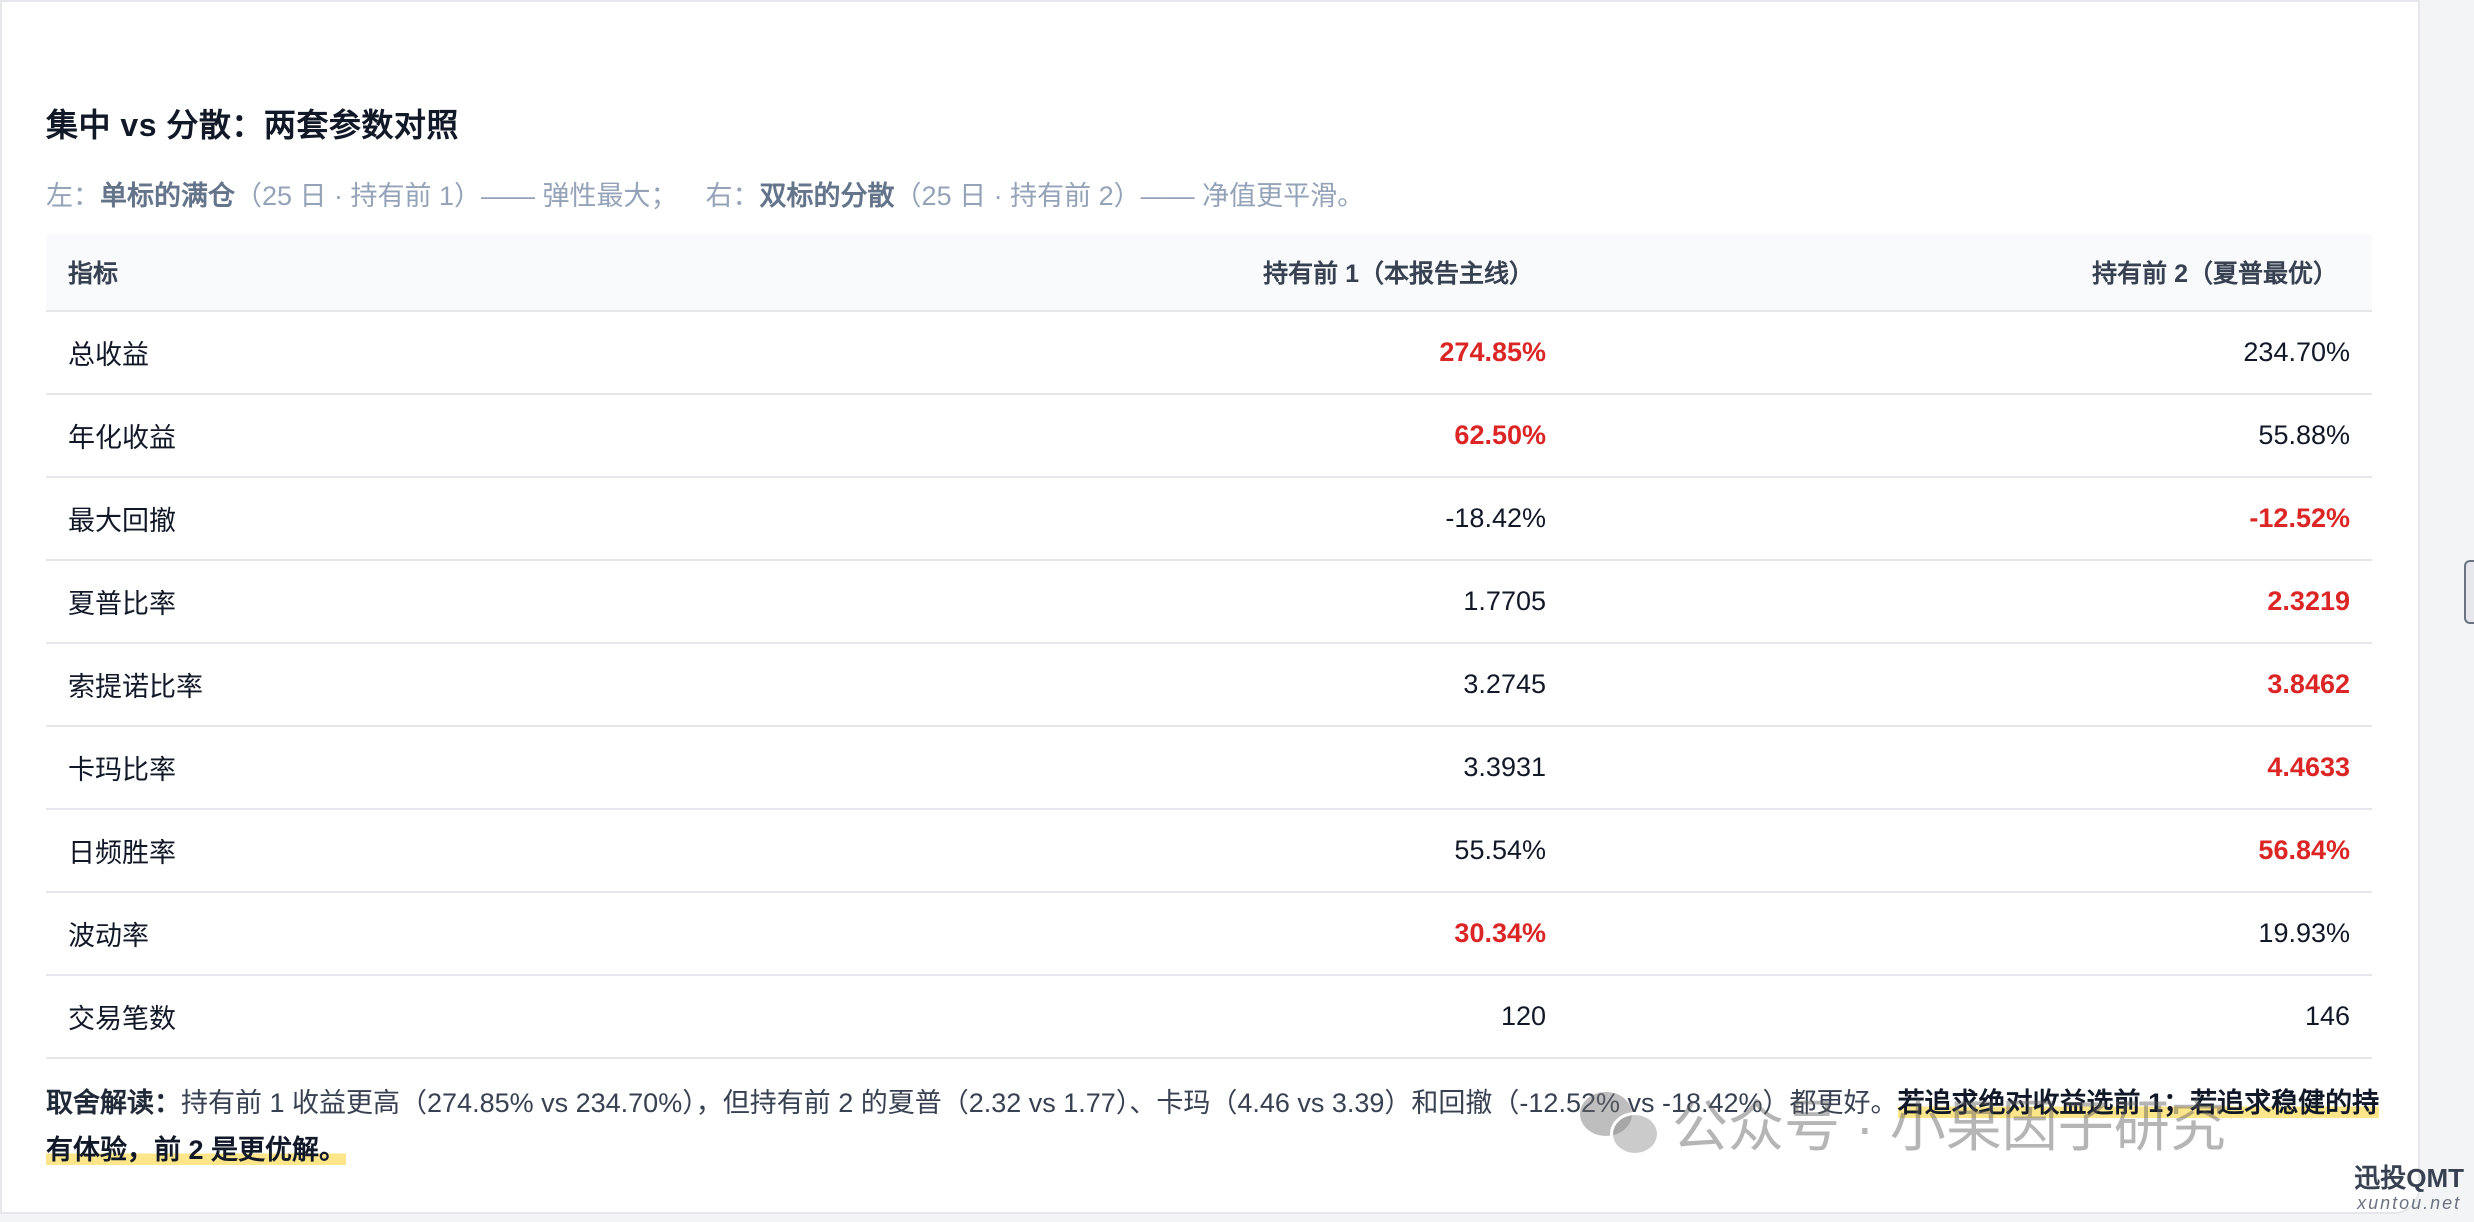 The height and width of the screenshot is (1222, 2474). I want to click on table-row: 索提诺比率 3.2745 3.8462, so click(1209, 685).